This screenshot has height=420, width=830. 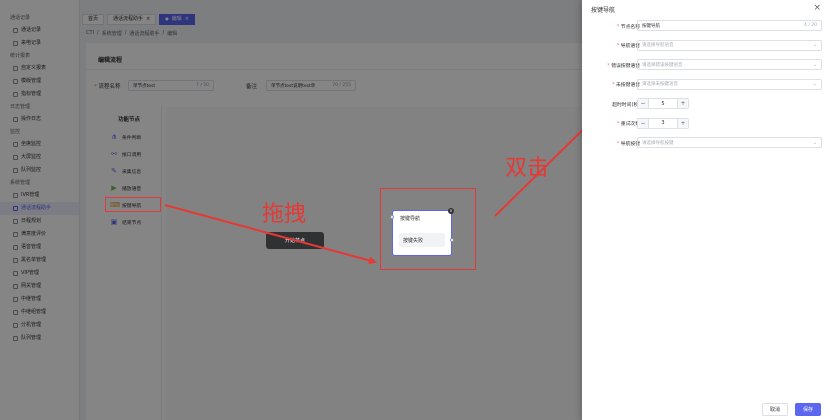 What do you see at coordinates (729, 45) in the screenshot?
I see `select-field: 请选择导航语音 ⌄` at bounding box center [729, 45].